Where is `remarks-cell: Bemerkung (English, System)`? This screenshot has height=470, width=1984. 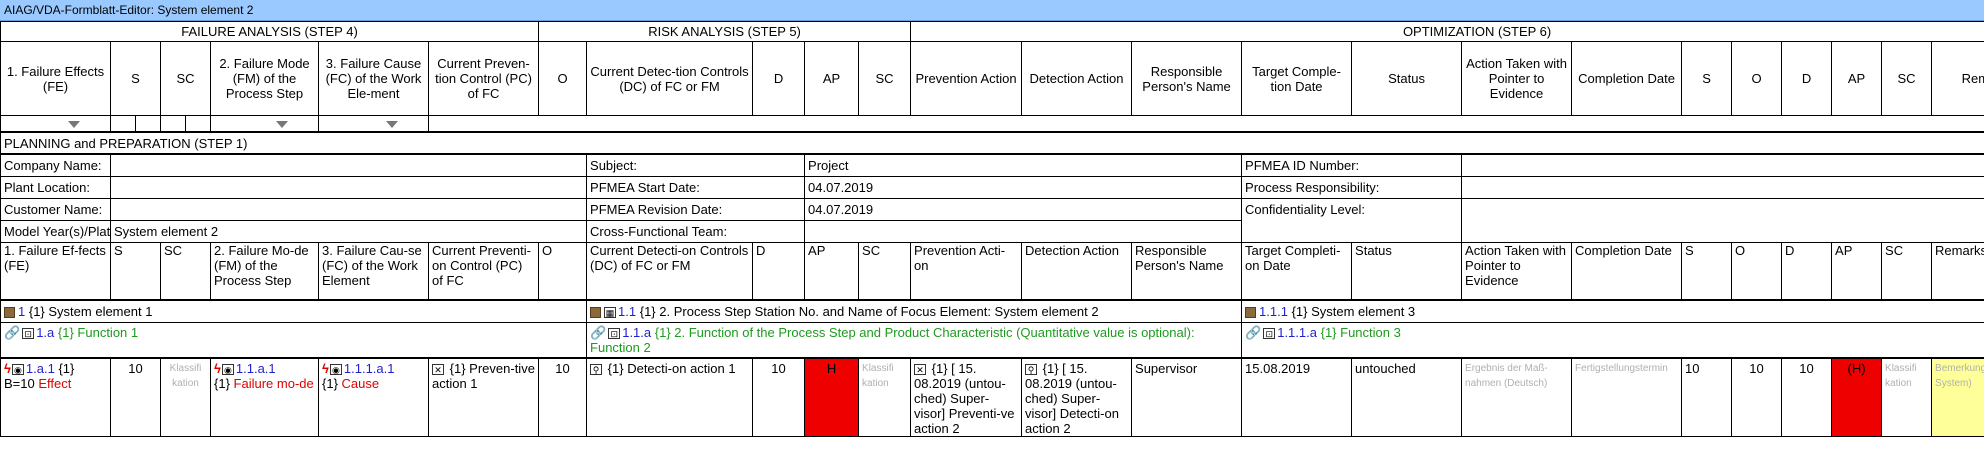
remarks-cell: Bemerkung (English, System) is located at coordinates (1957, 397).